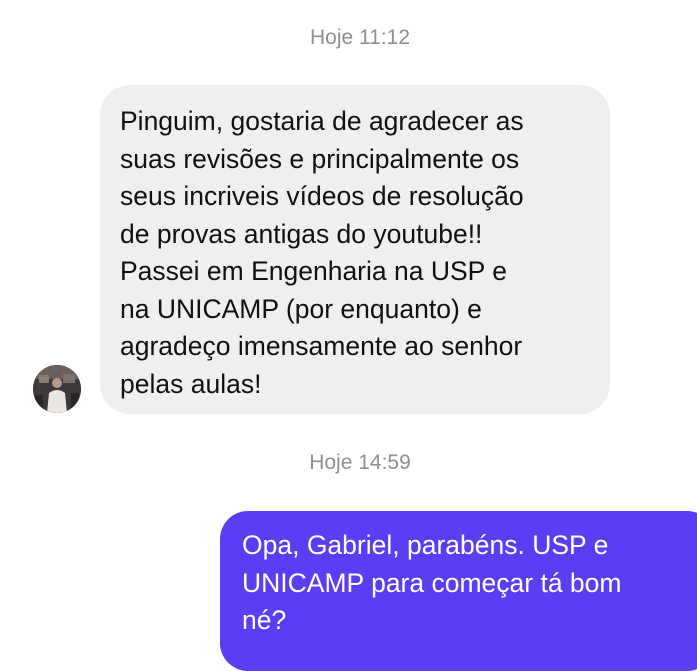 This screenshot has width=697, height=671. Describe the element at coordinates (360, 462) in the screenshot. I see `message-timestamp: Hoje 14:59` at that location.